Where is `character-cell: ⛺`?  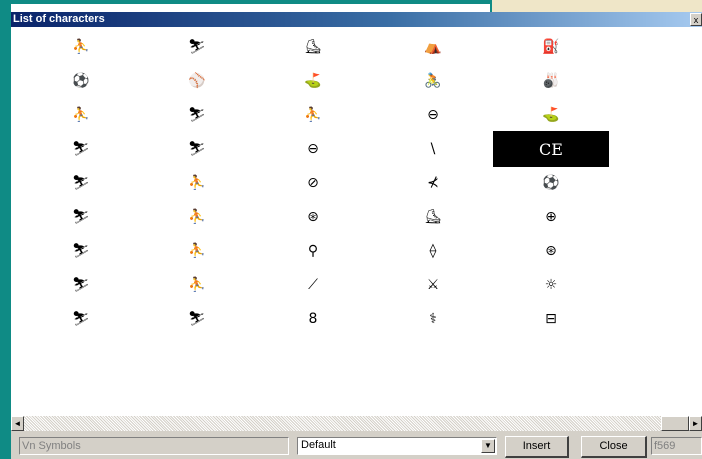
character-cell: ⛺ is located at coordinates (433, 47).